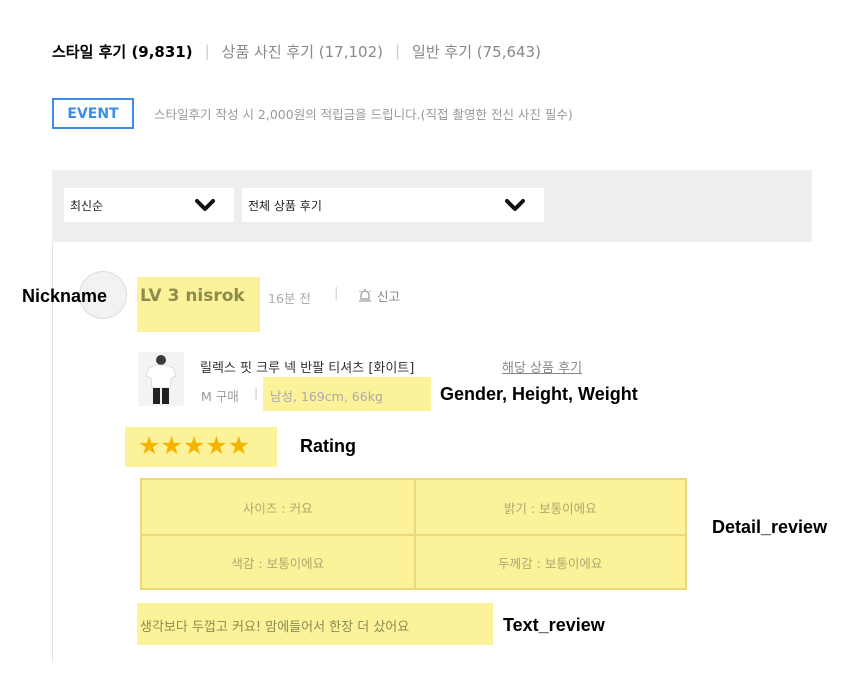 This screenshot has width=868, height=676. Describe the element at coordinates (278, 561) in the screenshot. I see `detail-color: 색감 : 보통이에요` at that location.